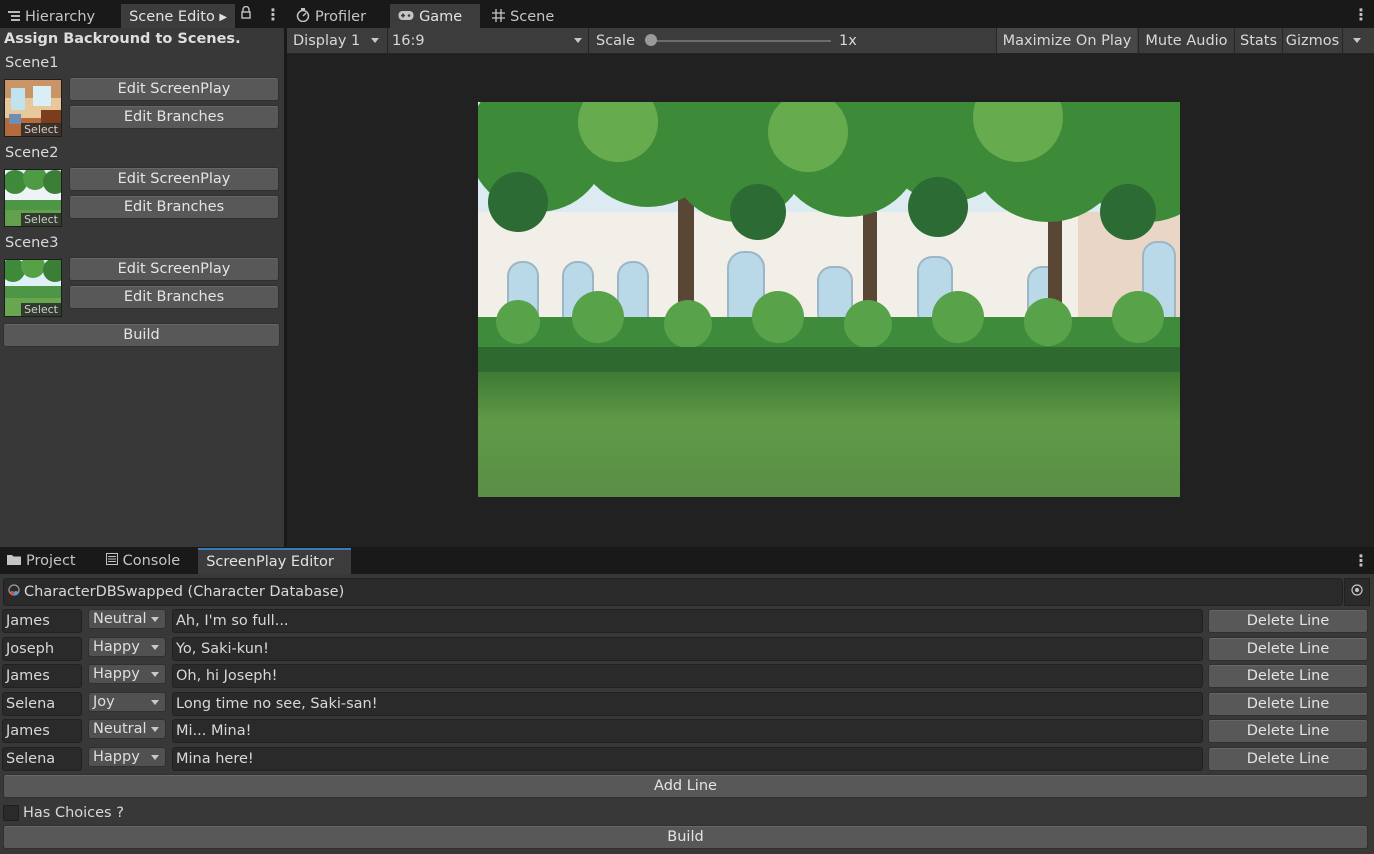  I want to click on gamepad-icon, so click(406, 17).